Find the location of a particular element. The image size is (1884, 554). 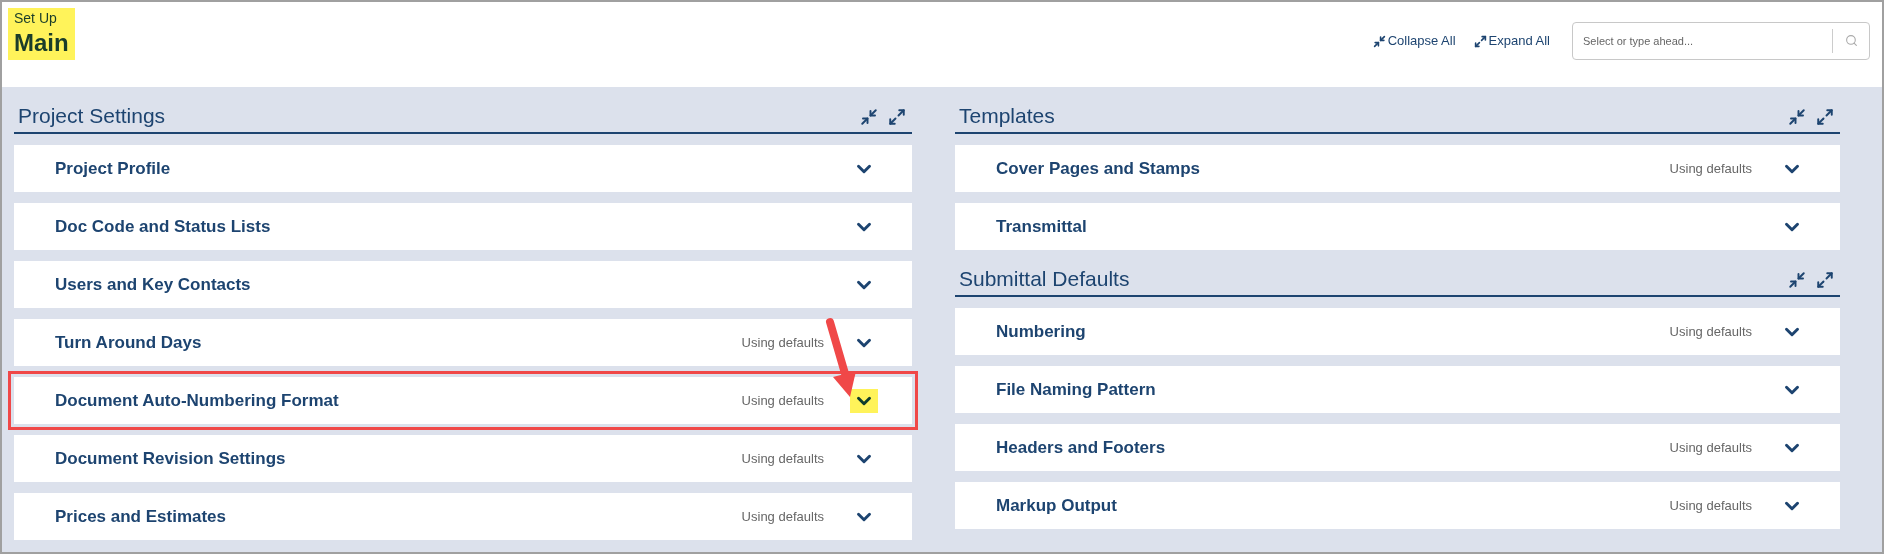

settings-row: Project Profile is located at coordinates (463, 168).